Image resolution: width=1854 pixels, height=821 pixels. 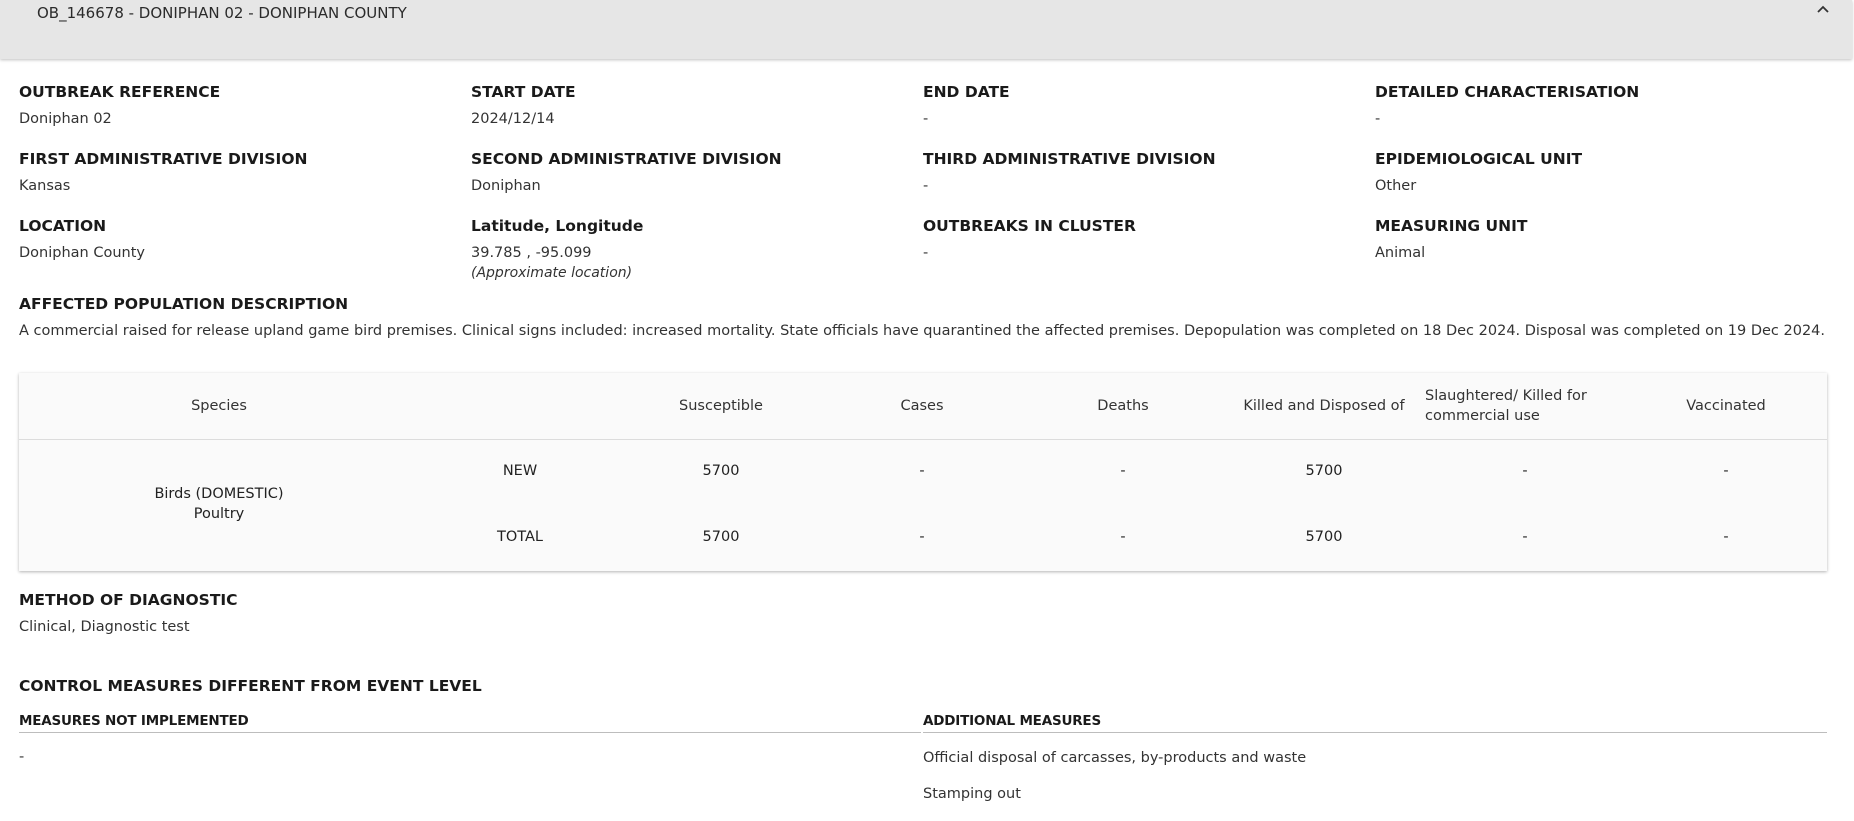 What do you see at coordinates (966, 92) in the screenshot?
I see `end-date-label: END DATE` at bounding box center [966, 92].